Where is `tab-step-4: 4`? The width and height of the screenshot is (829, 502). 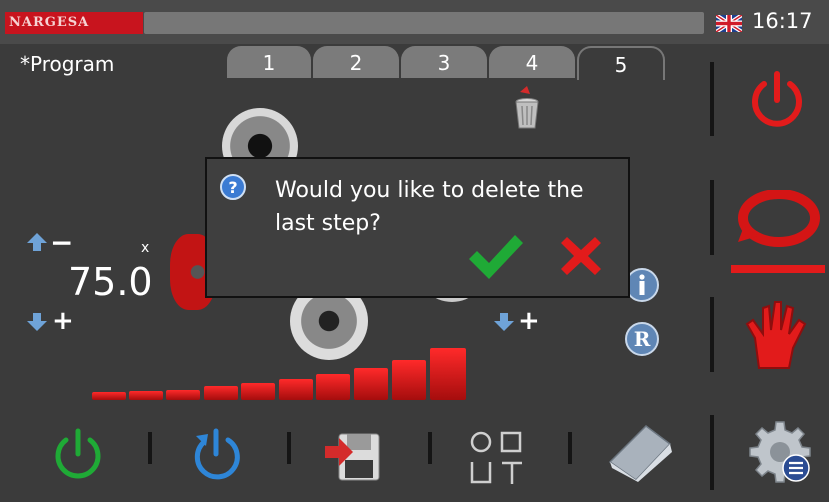 tab-step-4: 4 is located at coordinates (532, 62).